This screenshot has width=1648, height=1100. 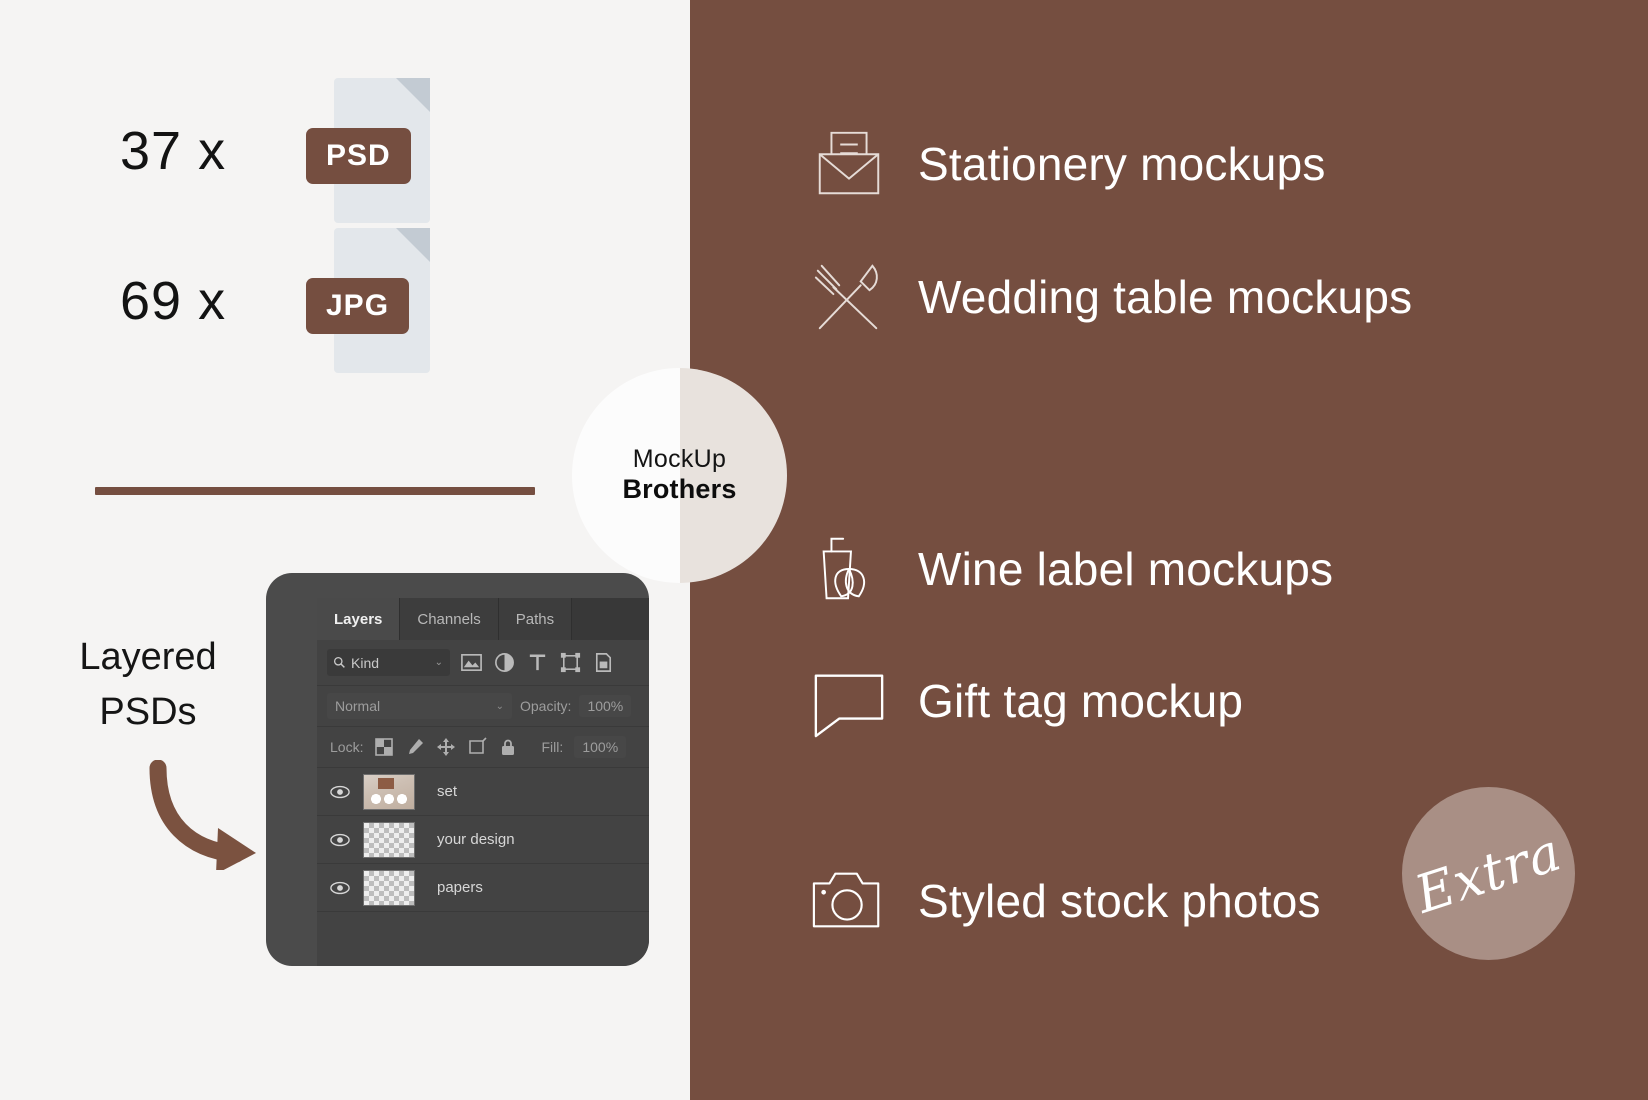 I want to click on feature-item-stationery: Stationery mockups, so click(x=1068, y=164).